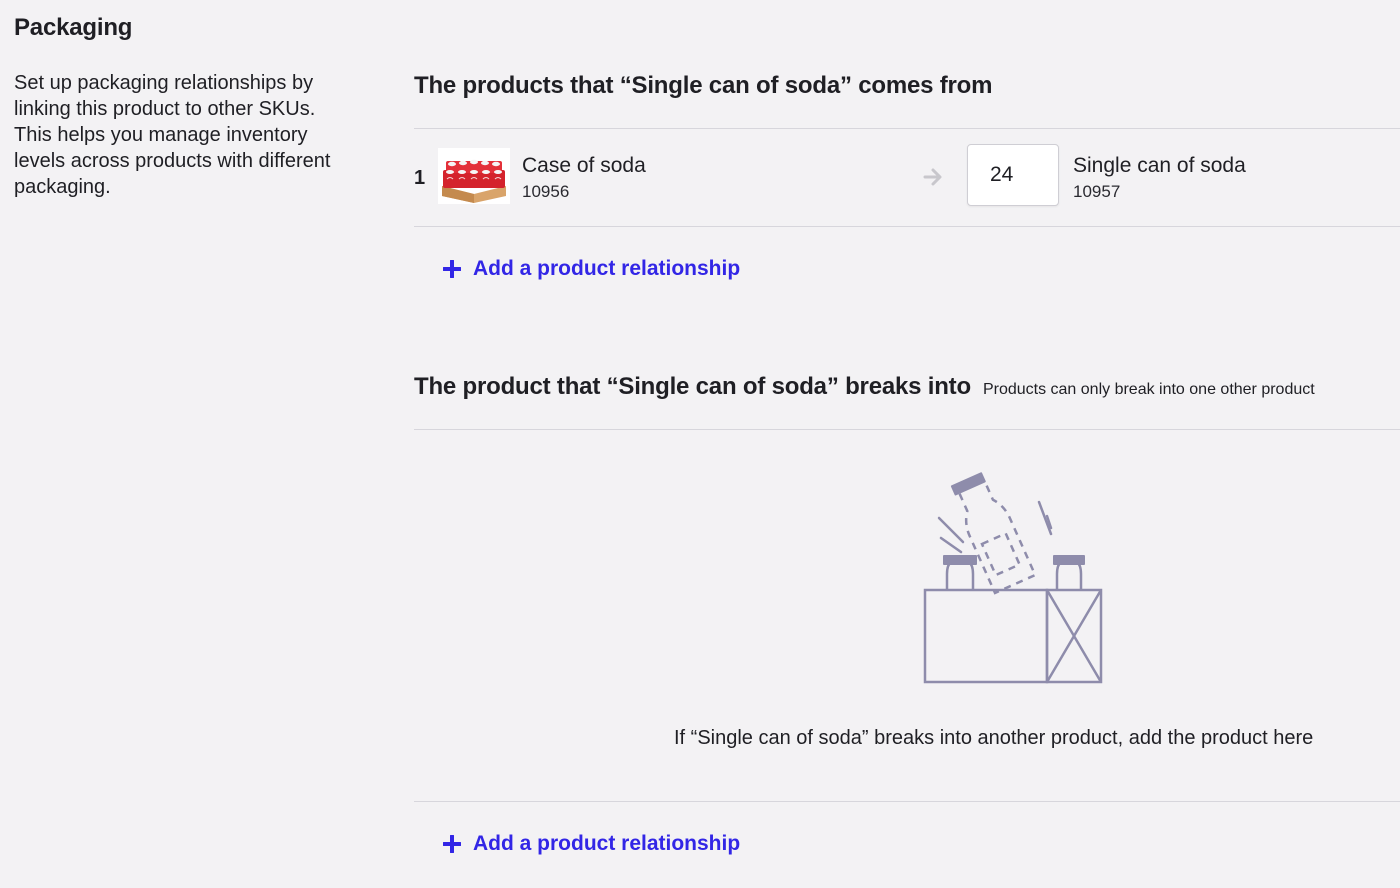 The height and width of the screenshot is (888, 1400). Describe the element at coordinates (474, 176) in the screenshot. I see `case-of-soda-thumbnail` at that location.